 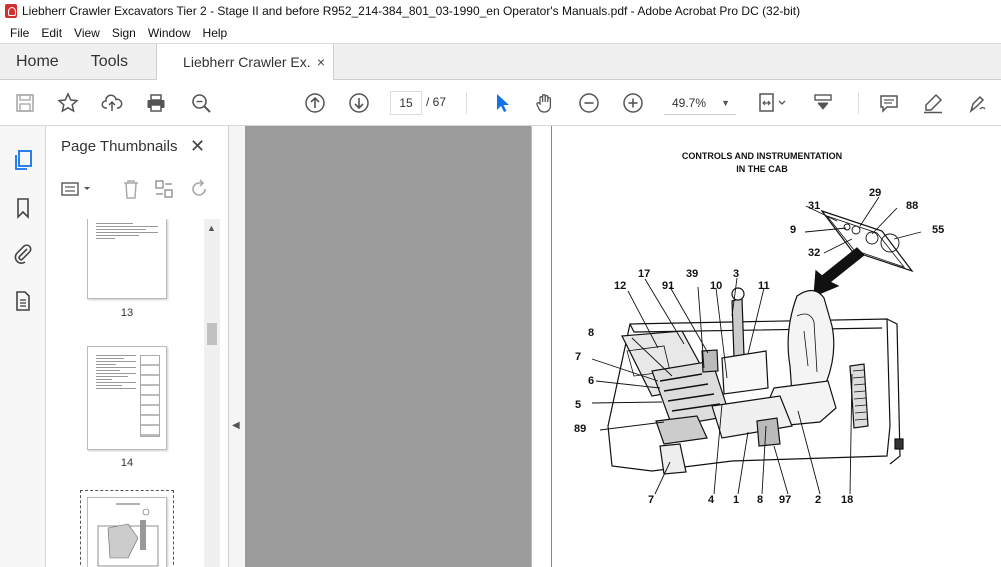 I want to click on callout-label: 97, so click(x=785, y=500).